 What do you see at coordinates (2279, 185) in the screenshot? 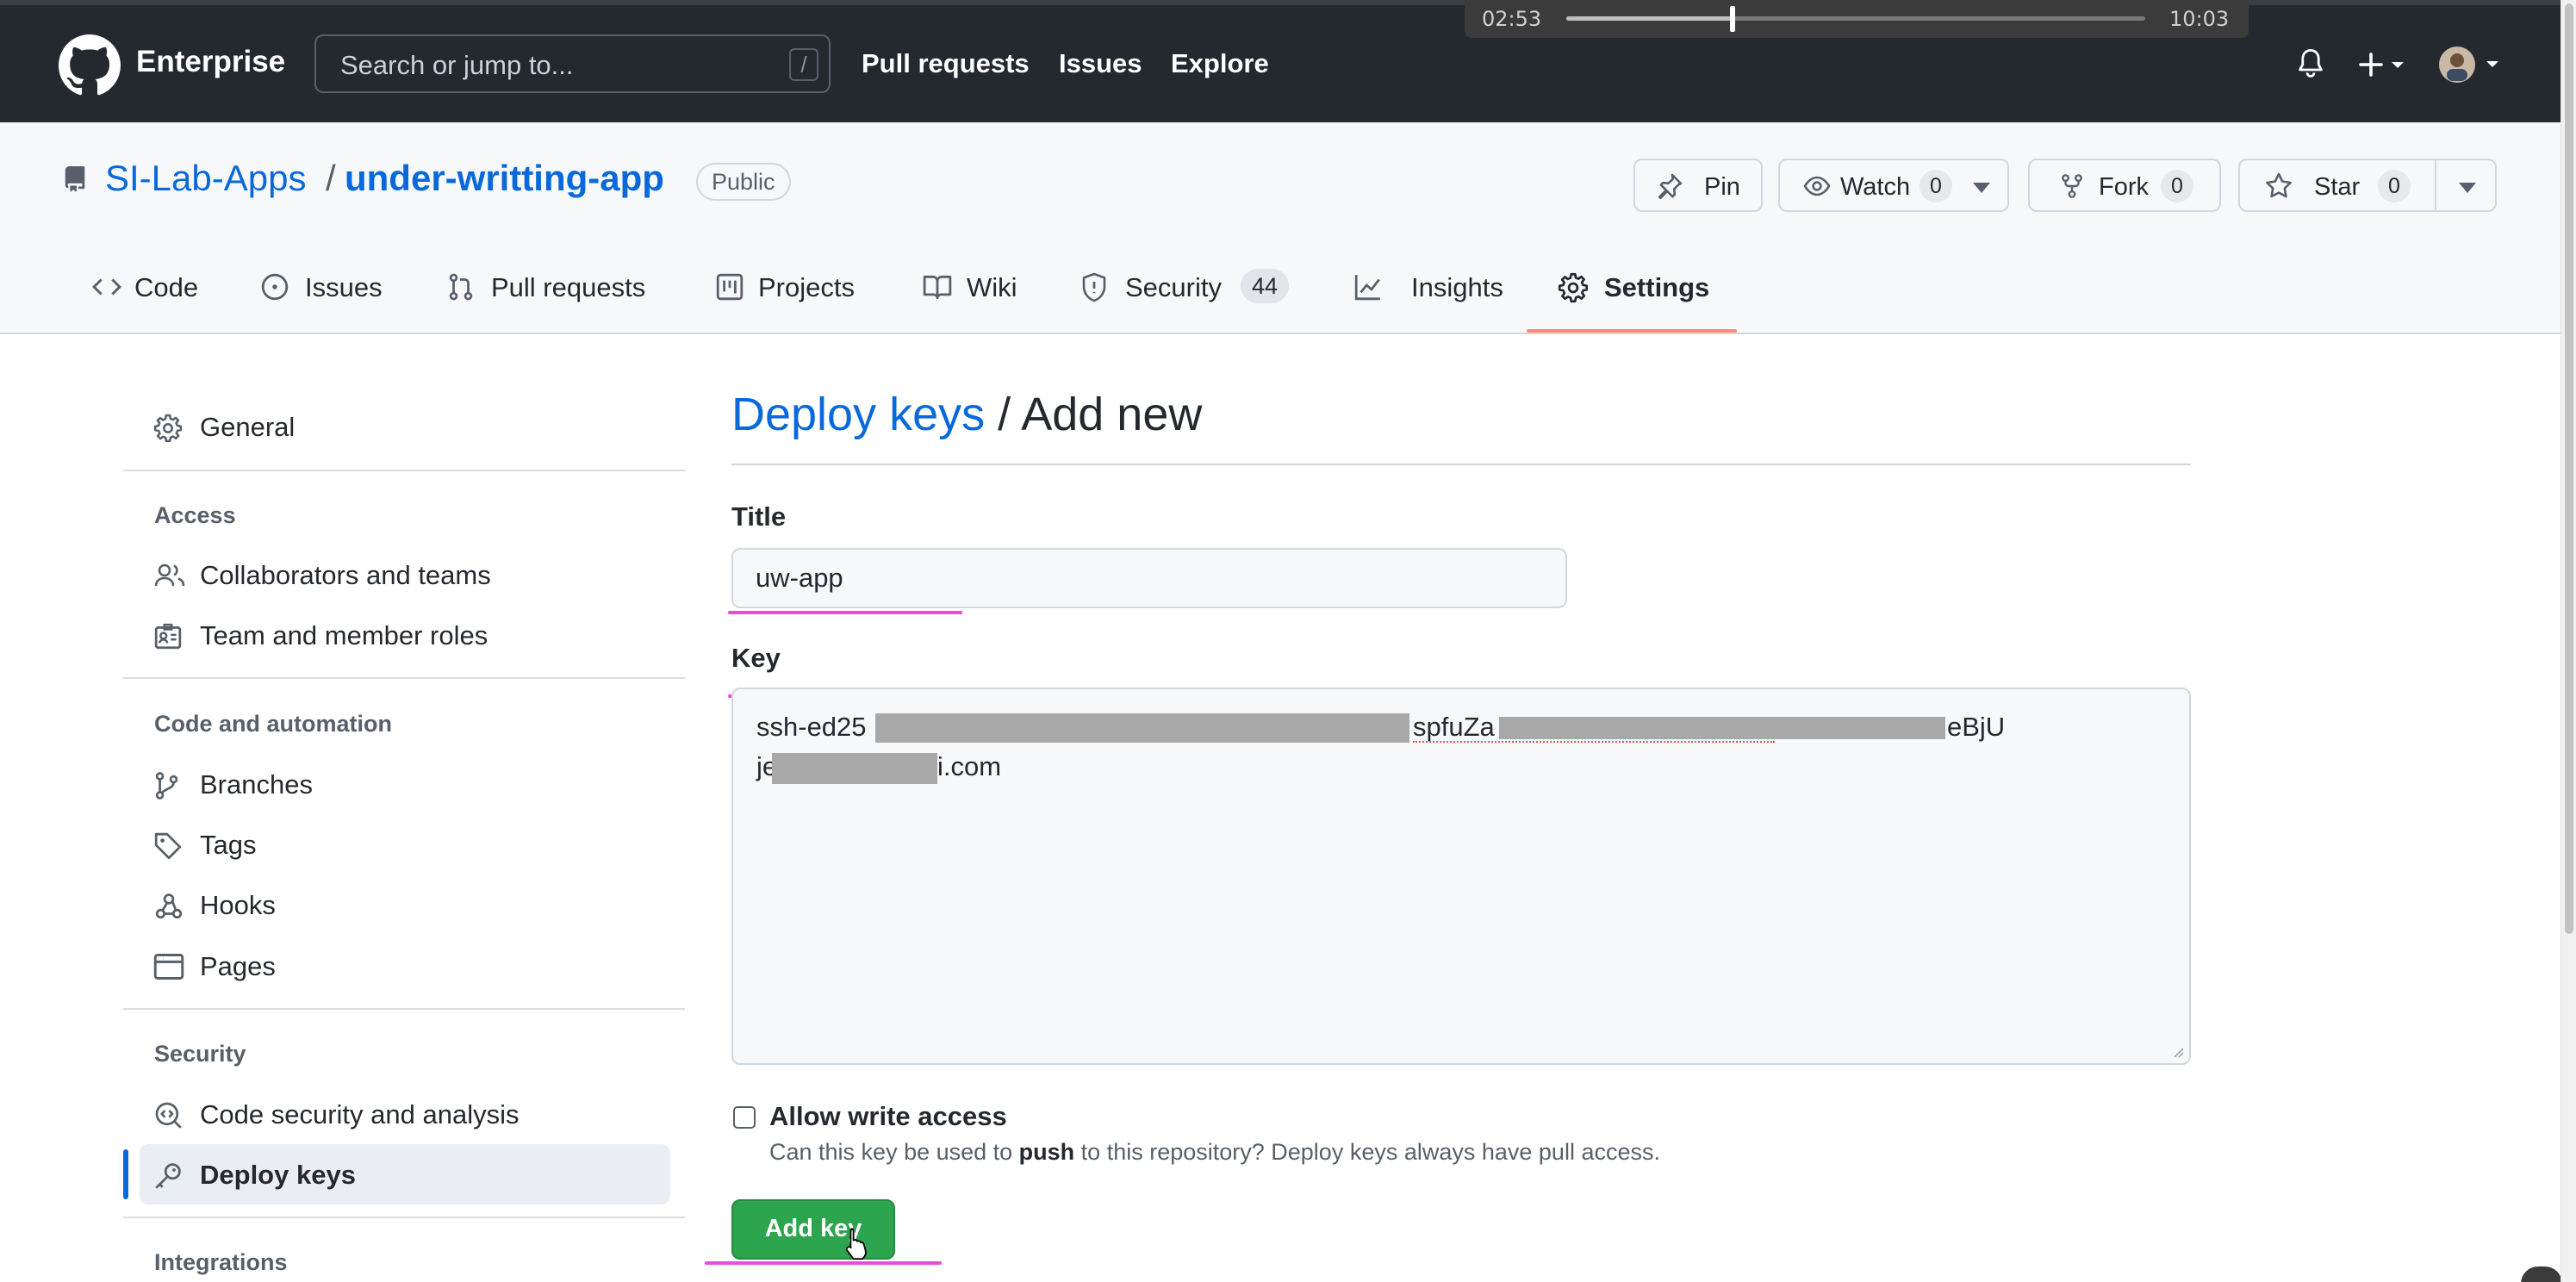
I see `star-icon` at bounding box center [2279, 185].